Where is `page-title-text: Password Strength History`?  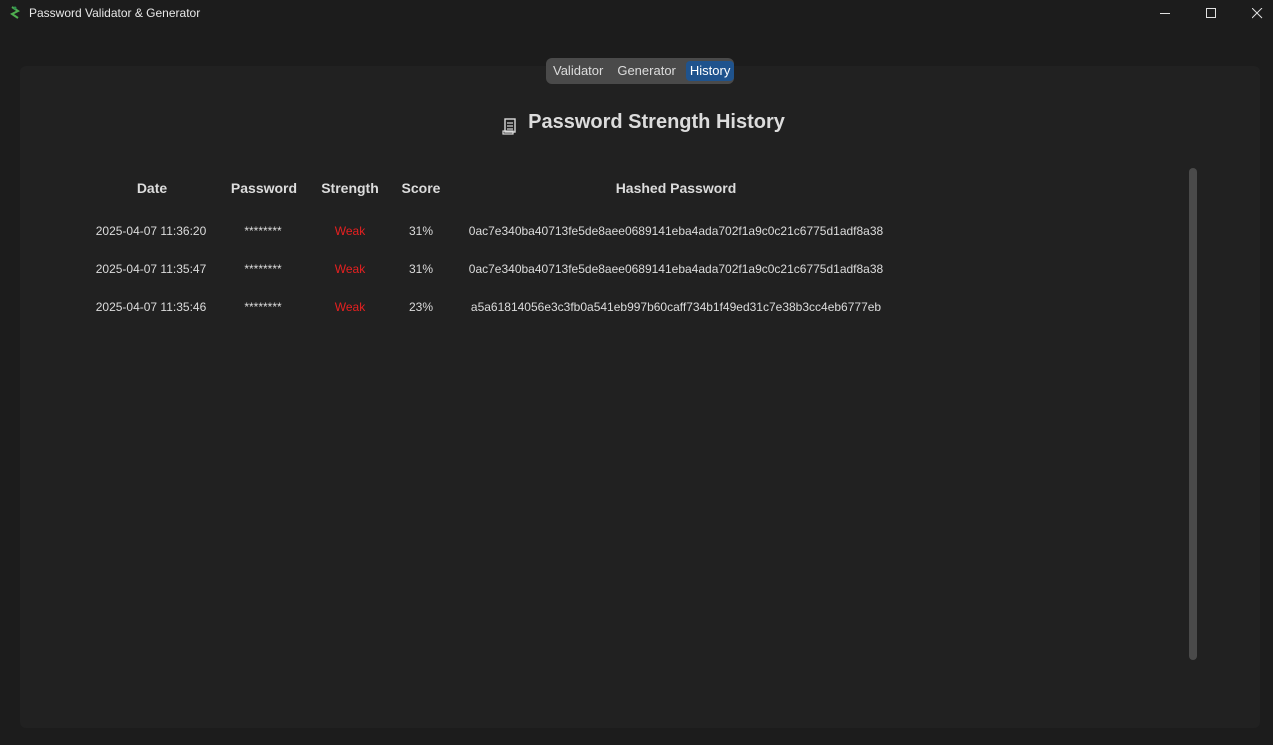 page-title-text: Password Strength History is located at coordinates (656, 122).